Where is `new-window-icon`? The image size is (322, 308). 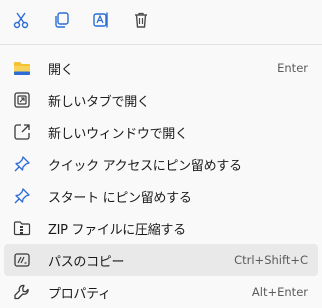
new-window-icon is located at coordinates (22, 132).